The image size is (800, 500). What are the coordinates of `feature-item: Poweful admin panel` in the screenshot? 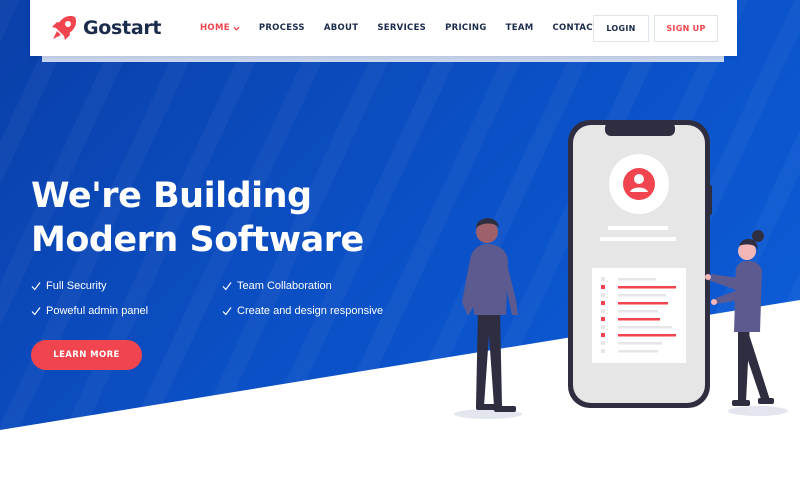 It's located at (89, 311).